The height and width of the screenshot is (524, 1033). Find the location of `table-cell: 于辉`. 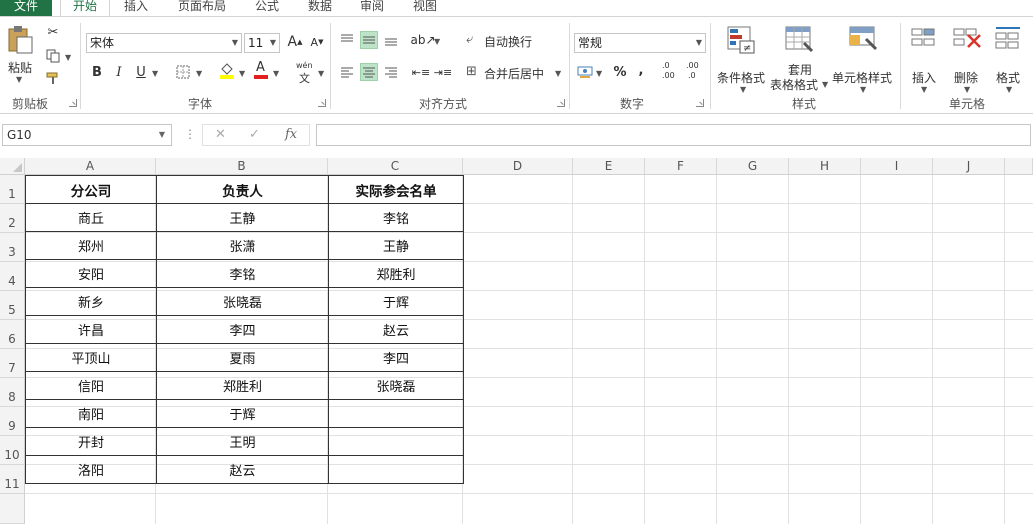

table-cell: 于辉 is located at coordinates (396, 301).